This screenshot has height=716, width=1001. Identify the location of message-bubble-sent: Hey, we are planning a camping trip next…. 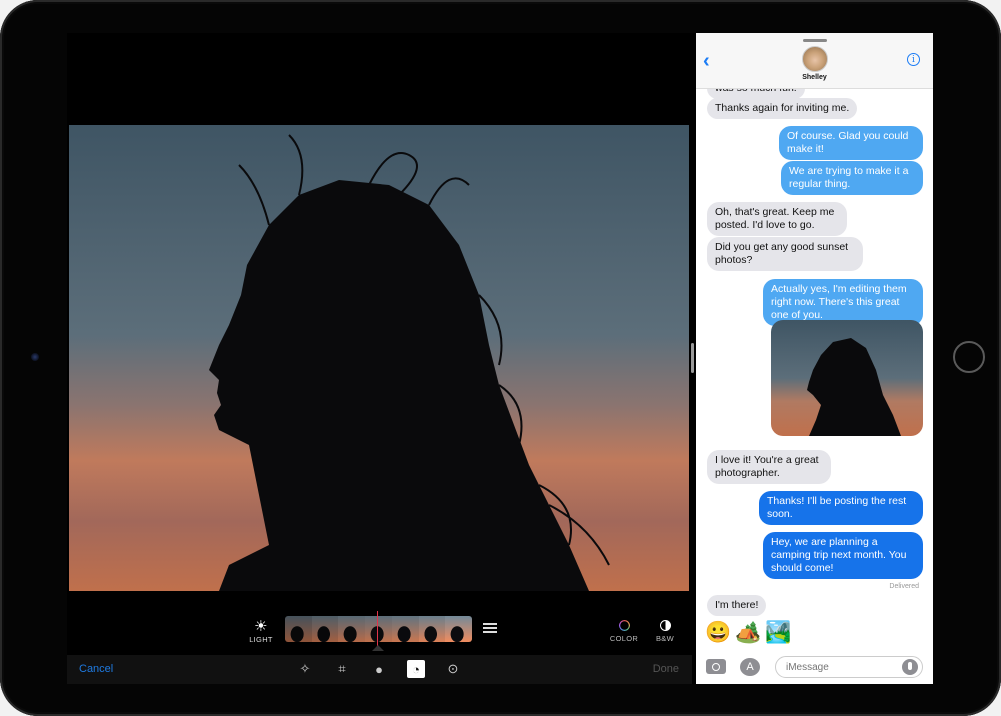
(843, 555).